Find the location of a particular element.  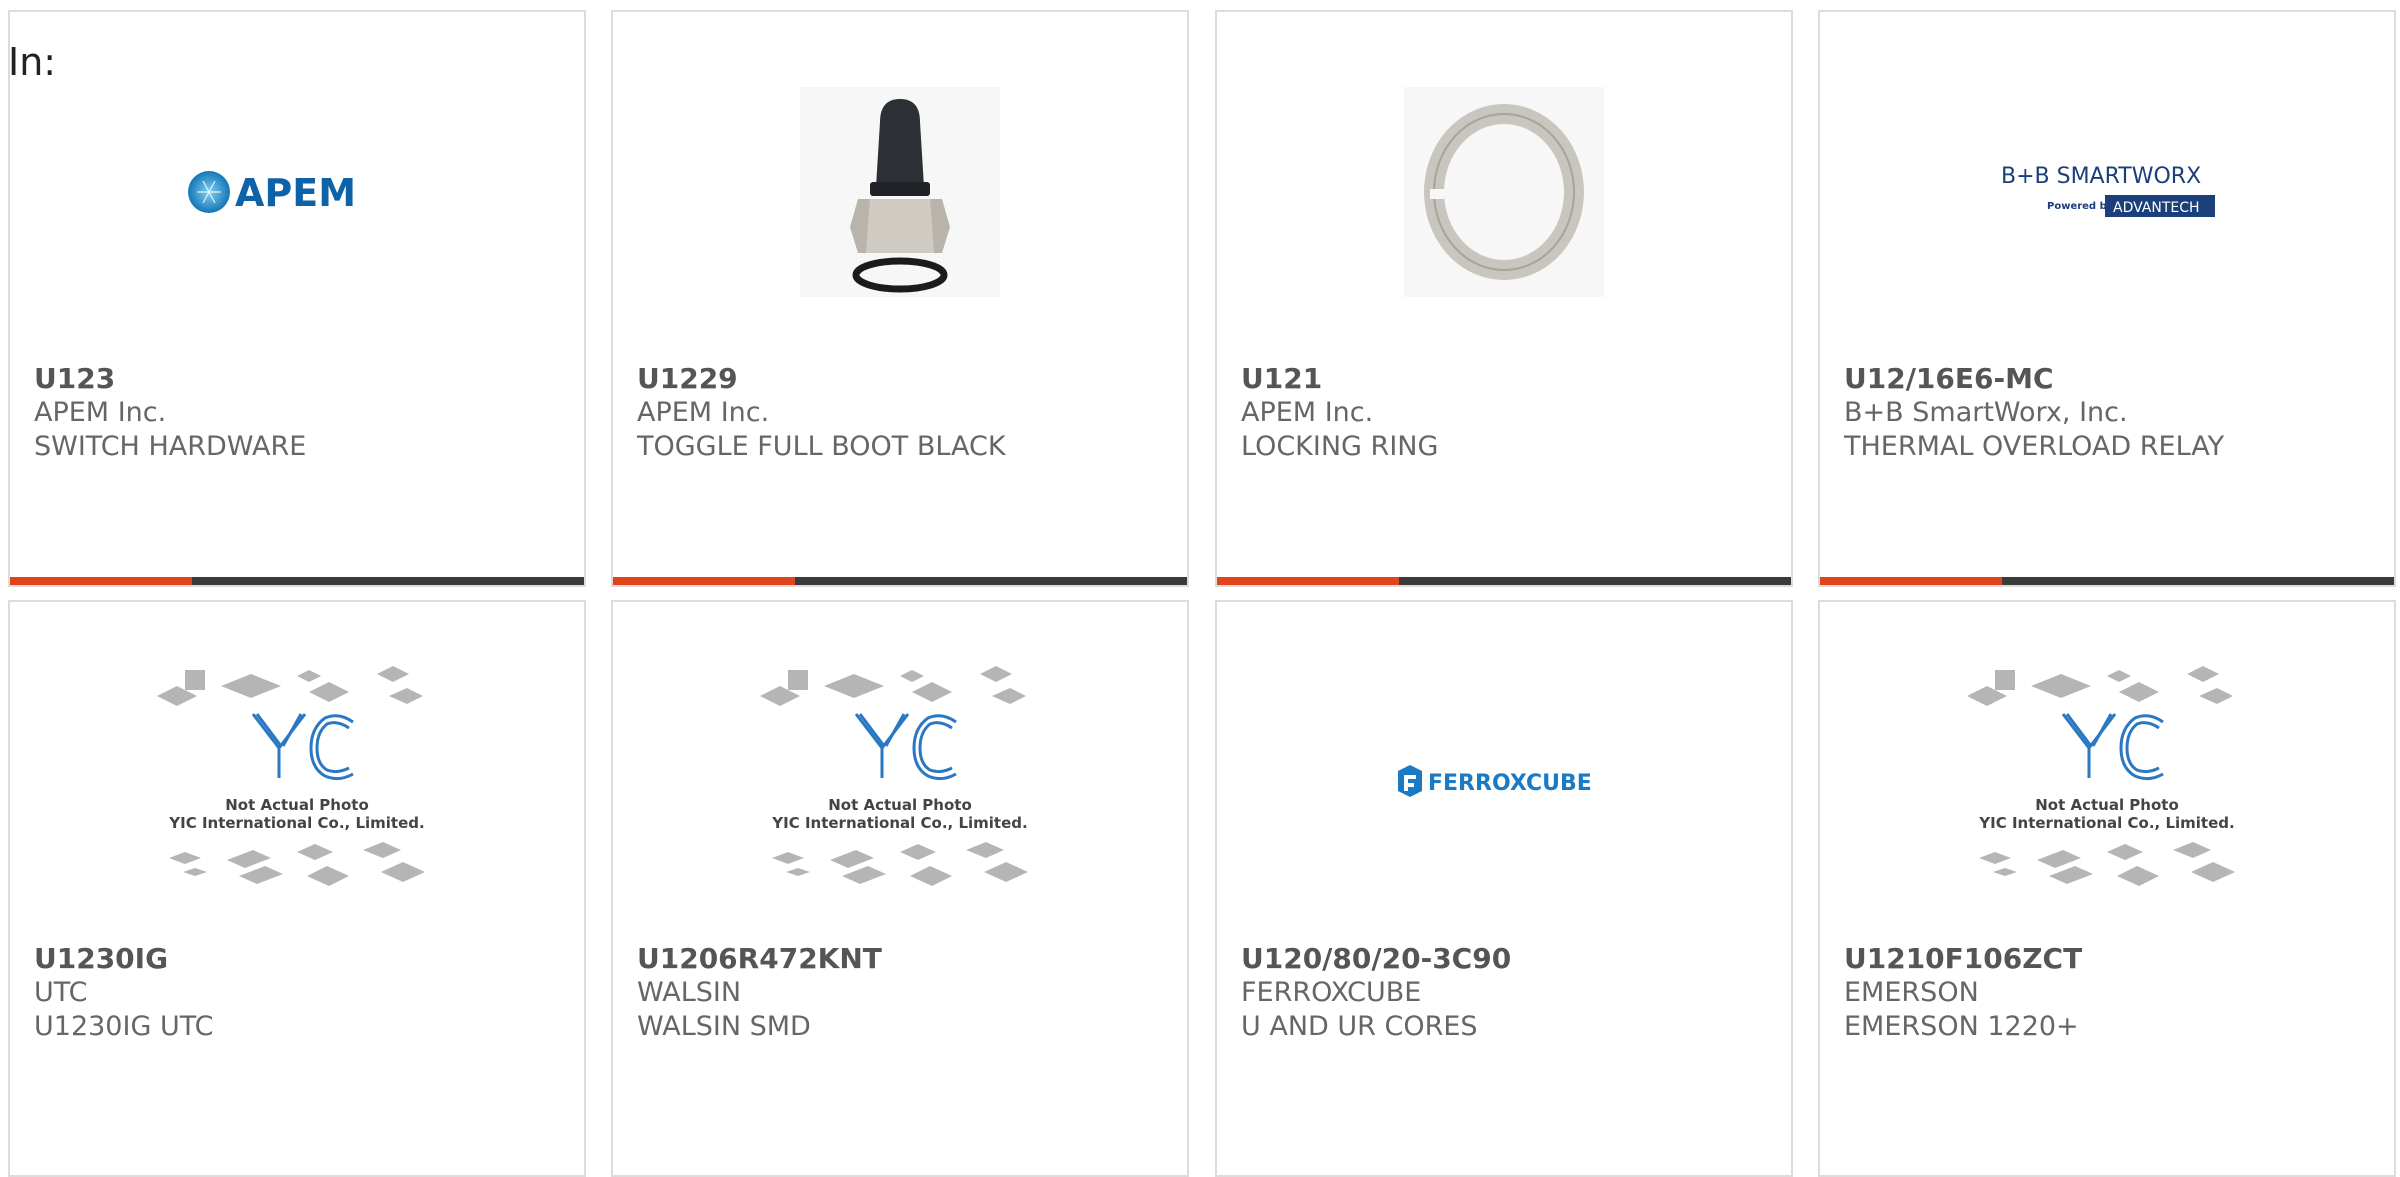

svg-text: FERROXCUBE is located at coordinates (1510, 783).